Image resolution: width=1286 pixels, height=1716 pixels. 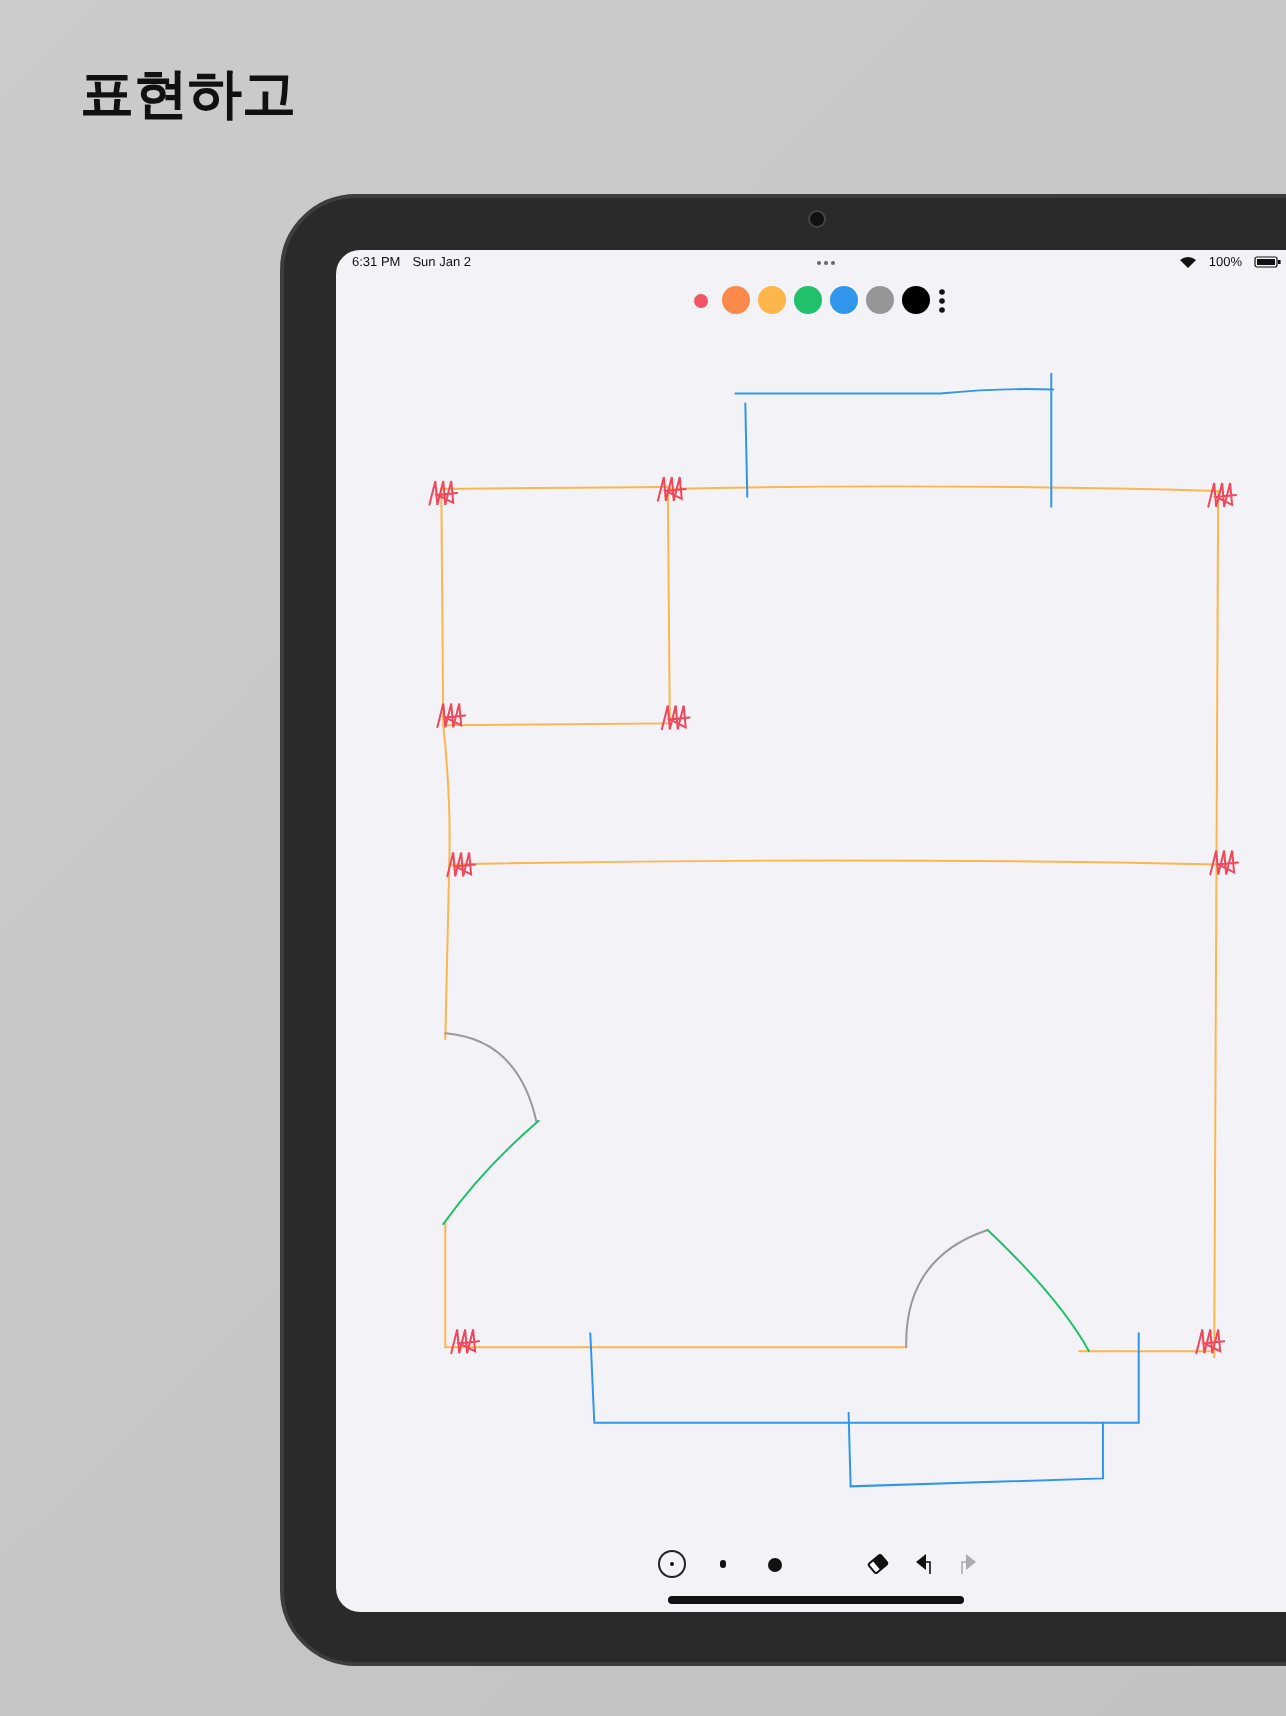 I want to click on redo-icon, so click(x=967, y=1564).